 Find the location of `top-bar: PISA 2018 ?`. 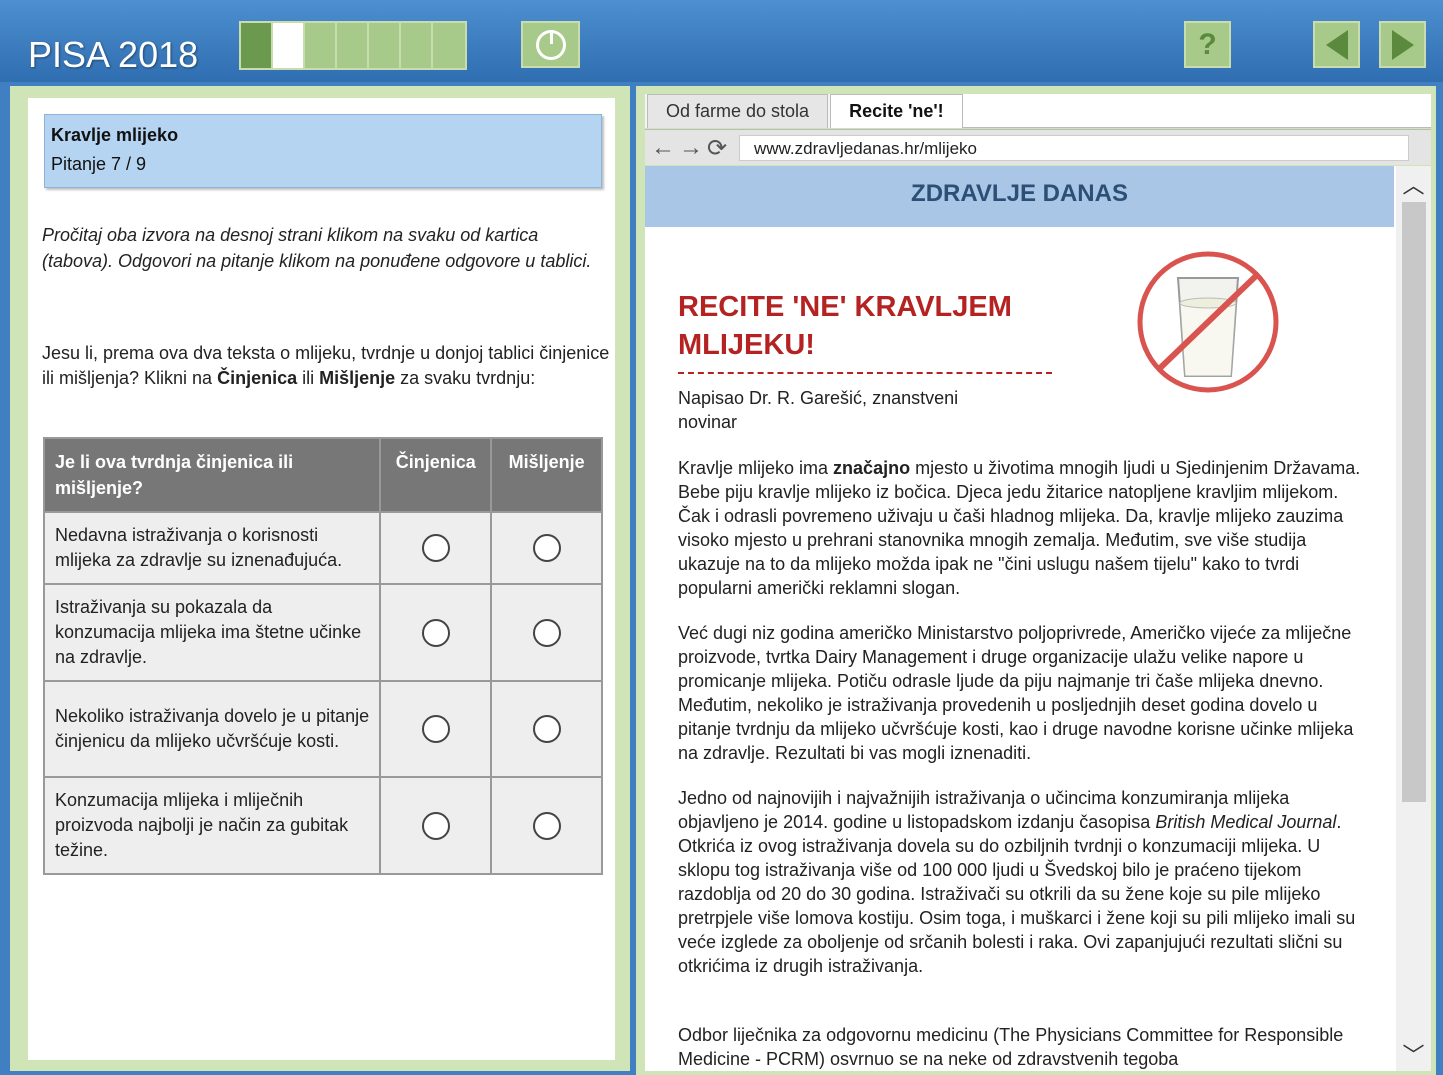

top-bar: PISA 2018 ? is located at coordinates (721, 41).